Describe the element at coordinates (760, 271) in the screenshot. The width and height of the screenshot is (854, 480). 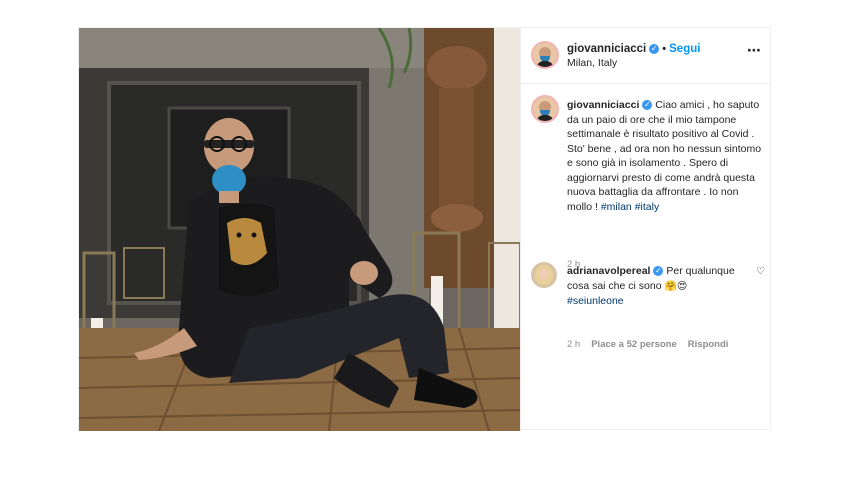
I see `like-comment-heart-icon: ♡` at that location.